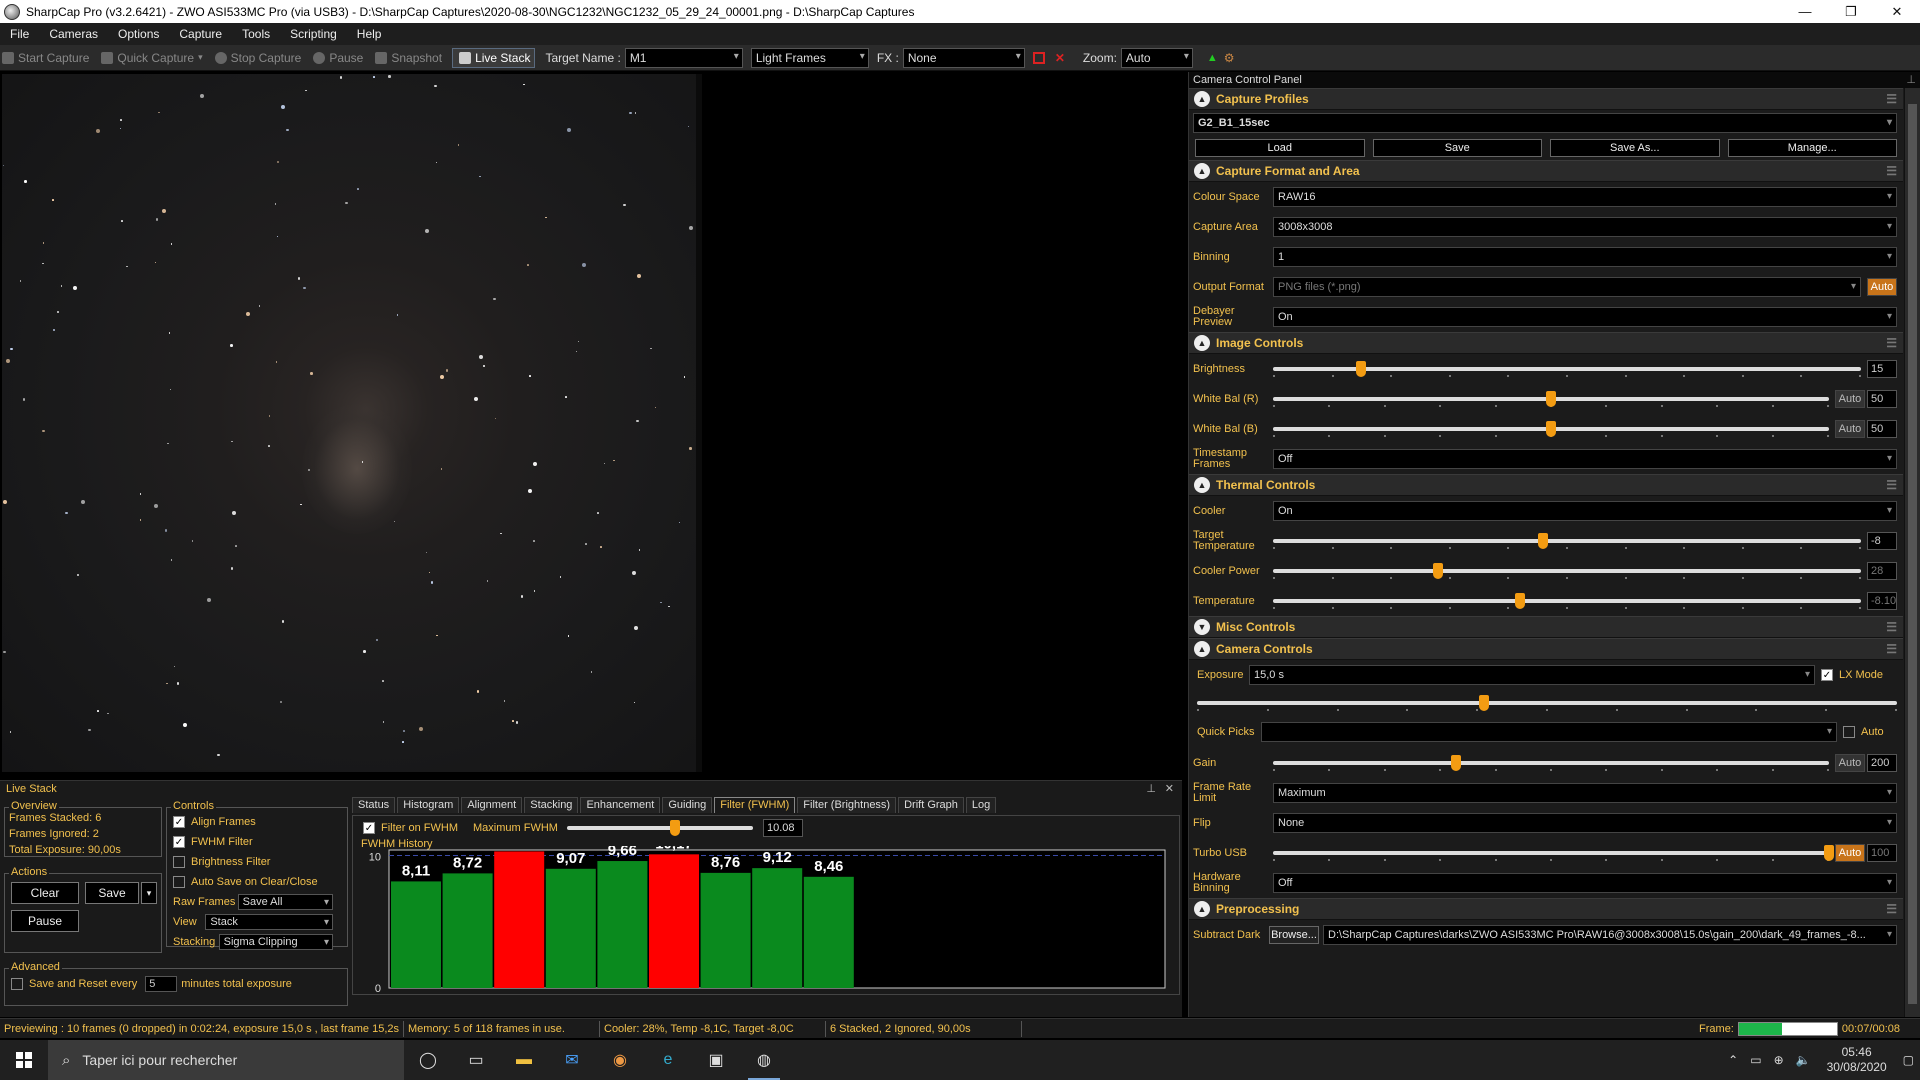  I want to click on crosshair-icon: ✕, so click(1060, 58).